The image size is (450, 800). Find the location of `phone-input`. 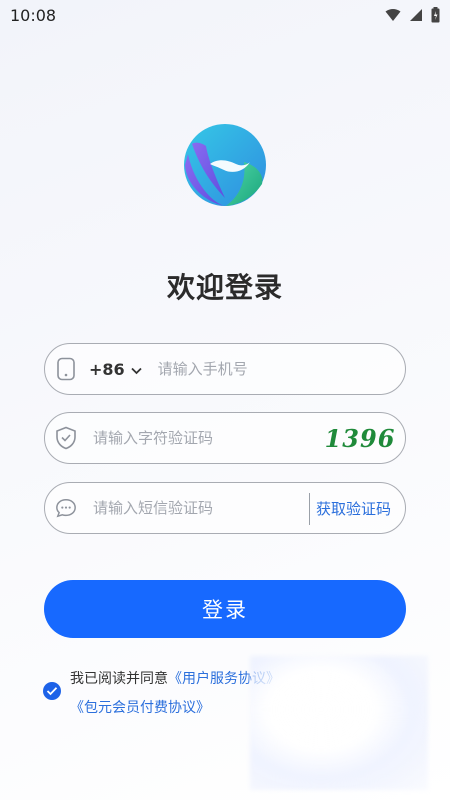

phone-input is located at coordinates (257, 369).